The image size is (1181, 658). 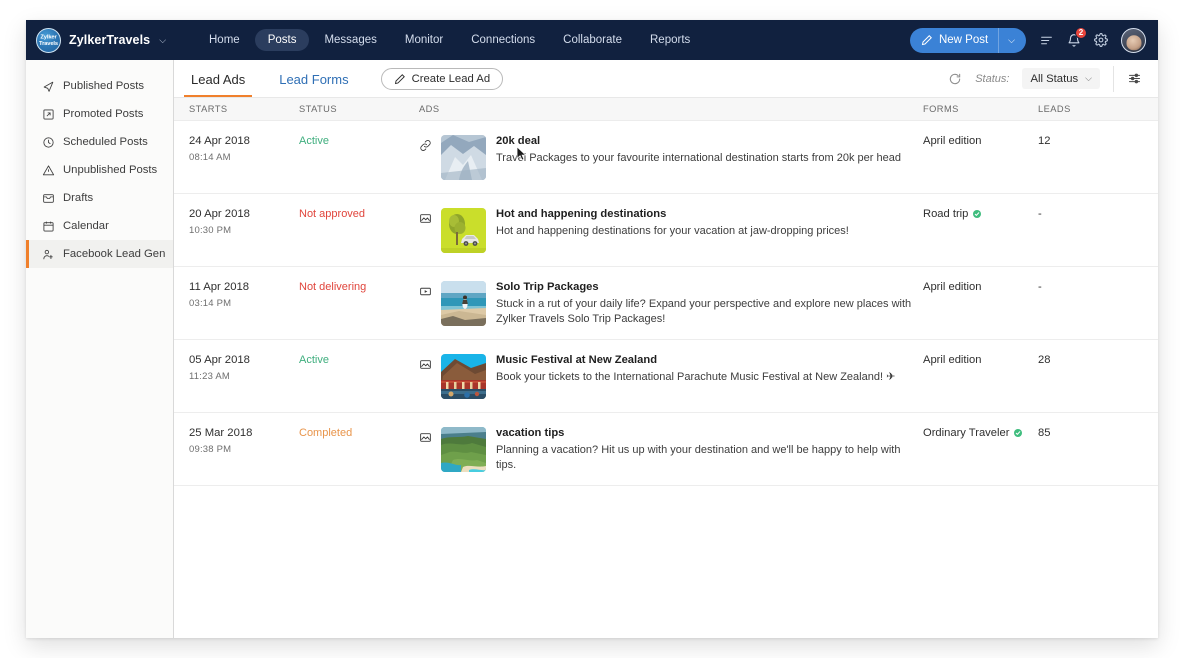 I want to click on brand-name: ZylkerTravels, so click(x=110, y=40).